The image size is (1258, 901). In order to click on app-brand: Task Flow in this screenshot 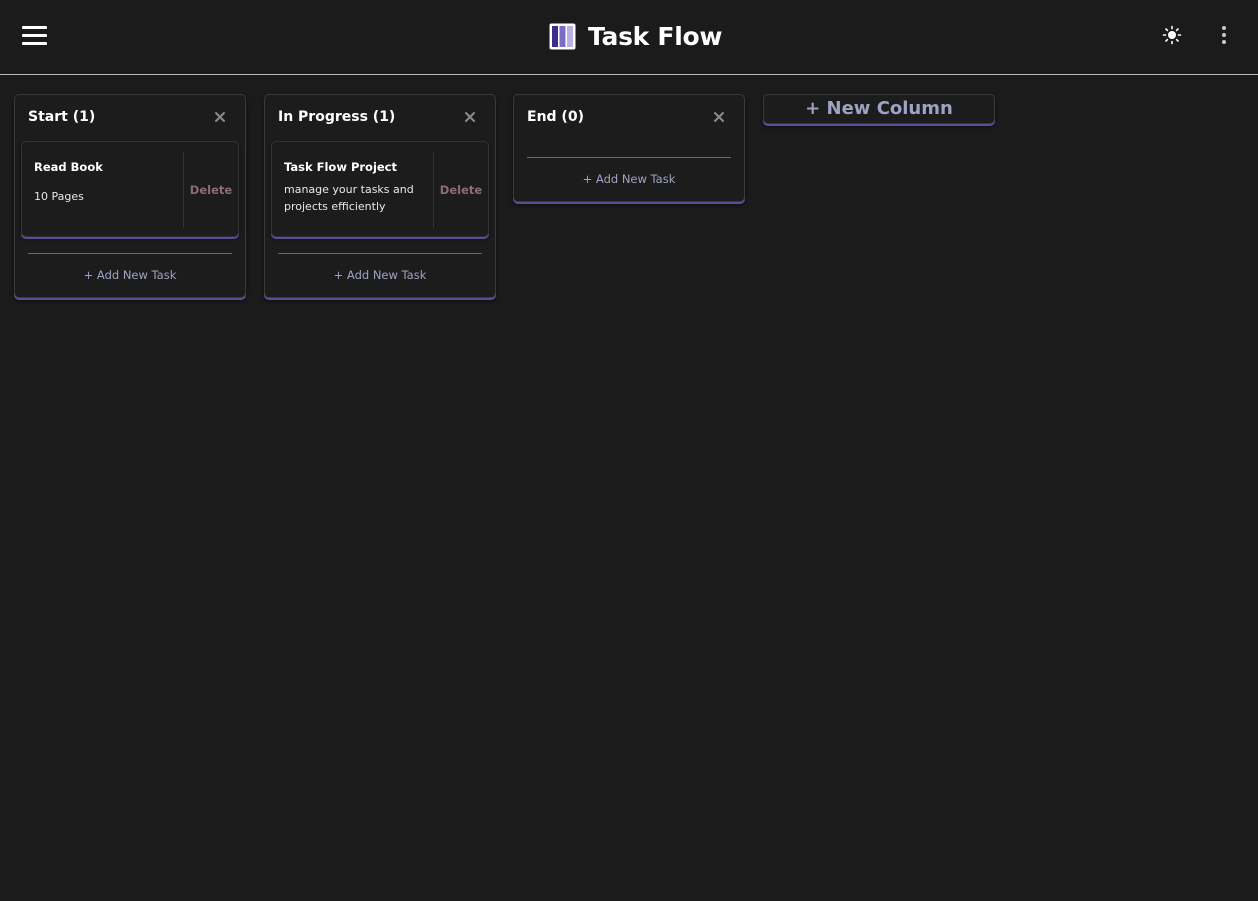, I will do `click(635, 36)`.